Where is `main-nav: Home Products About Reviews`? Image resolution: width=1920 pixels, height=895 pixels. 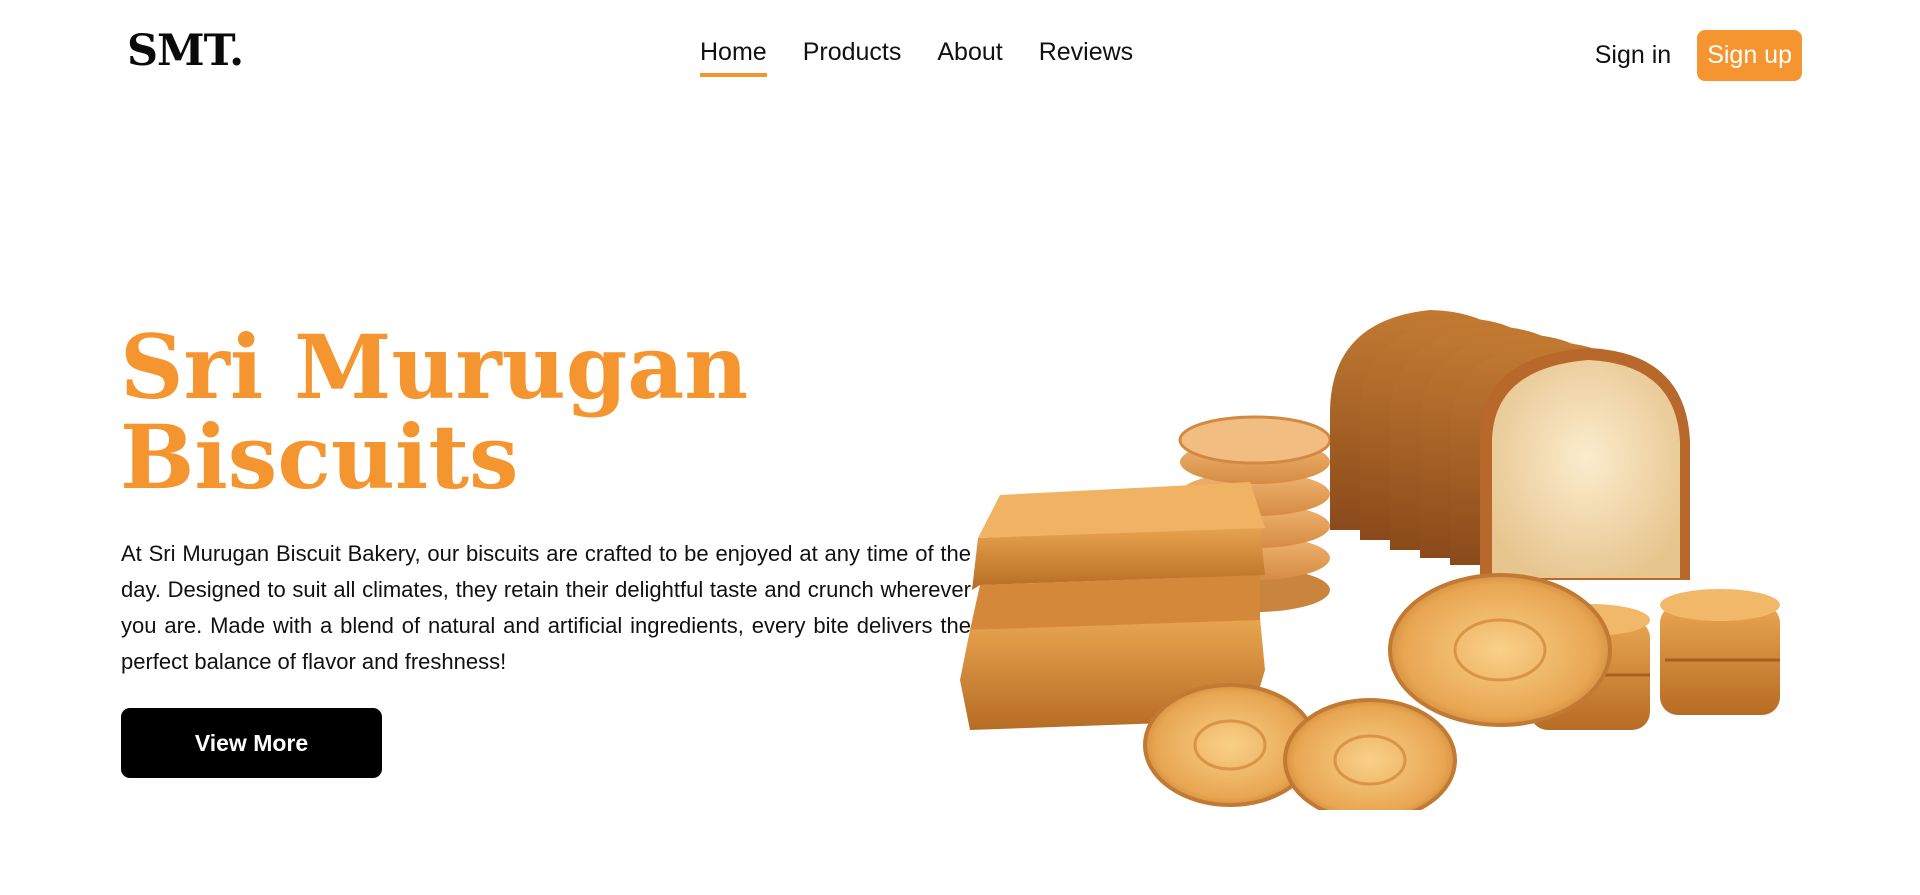 main-nav: Home Products About Reviews is located at coordinates (916, 57).